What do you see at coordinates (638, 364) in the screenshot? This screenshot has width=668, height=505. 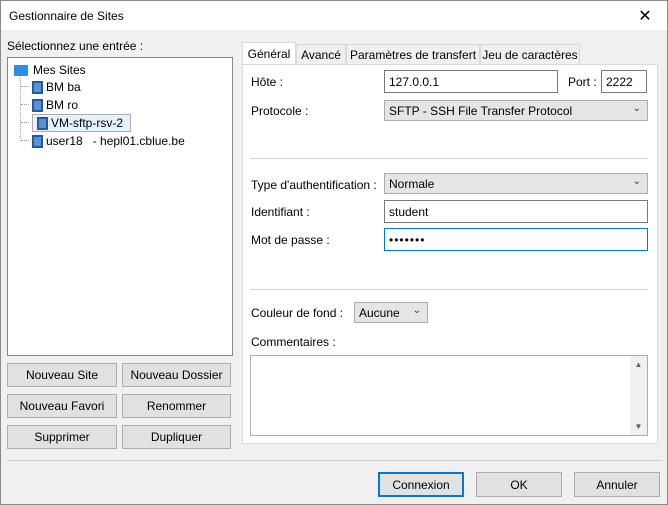 I see `scroll-up-icon: ▲` at bounding box center [638, 364].